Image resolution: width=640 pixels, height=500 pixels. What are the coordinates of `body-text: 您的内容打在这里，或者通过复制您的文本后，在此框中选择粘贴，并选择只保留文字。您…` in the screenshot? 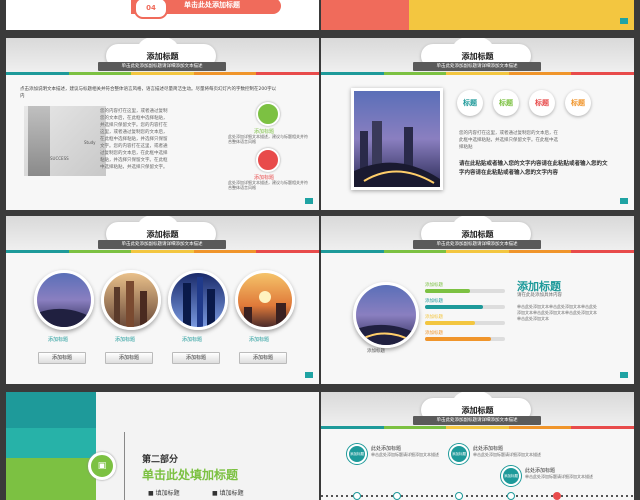 It's located at (134, 139).